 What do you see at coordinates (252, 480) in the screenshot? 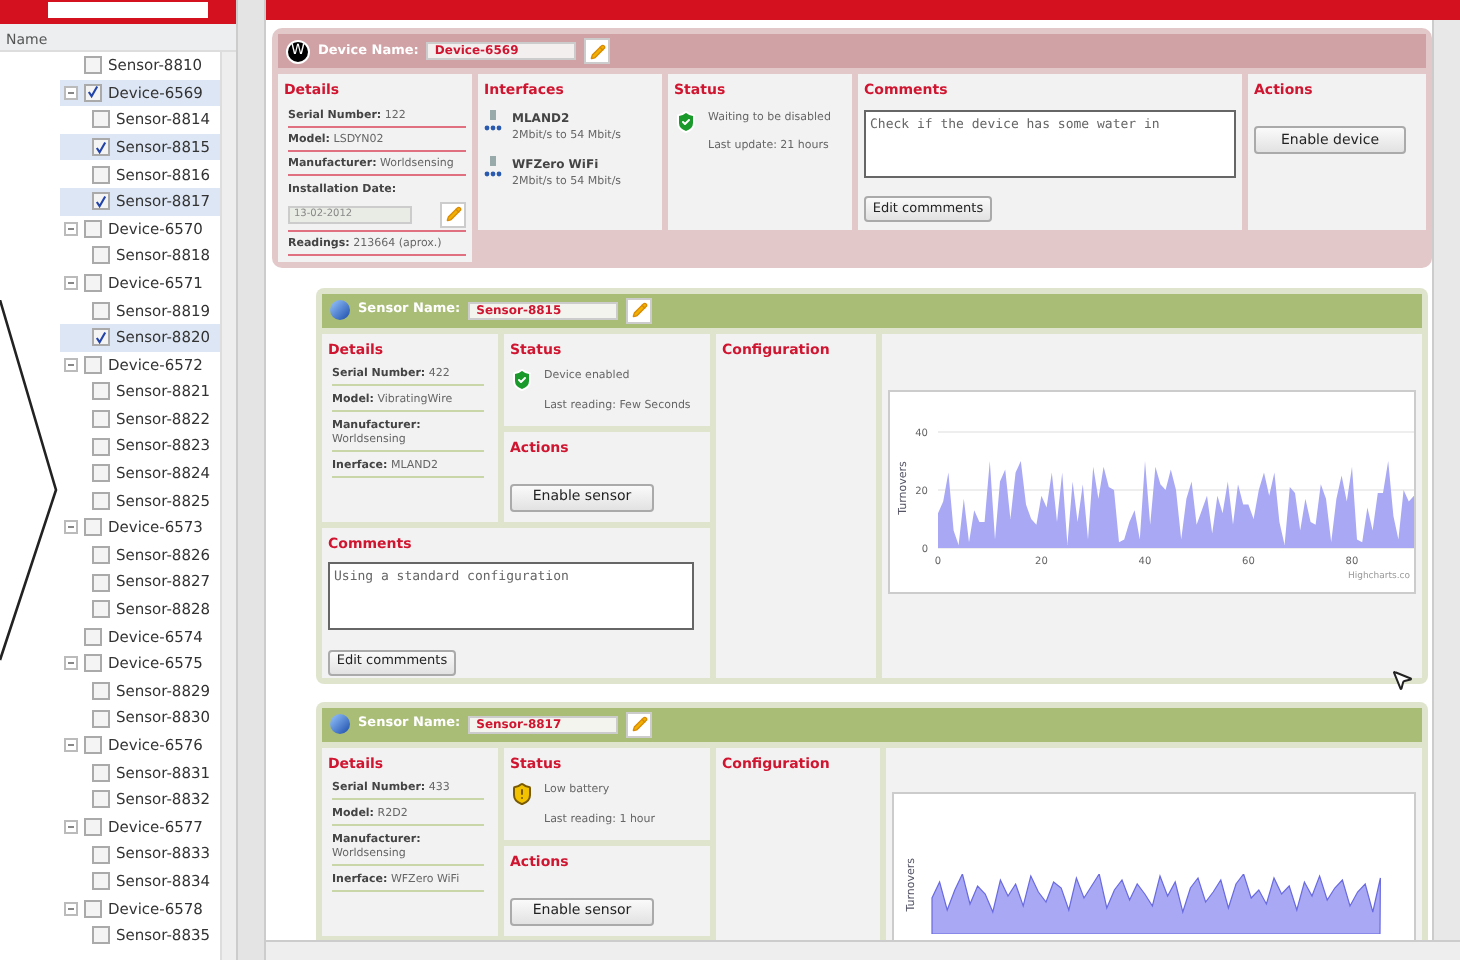
I see `splitter` at bounding box center [252, 480].